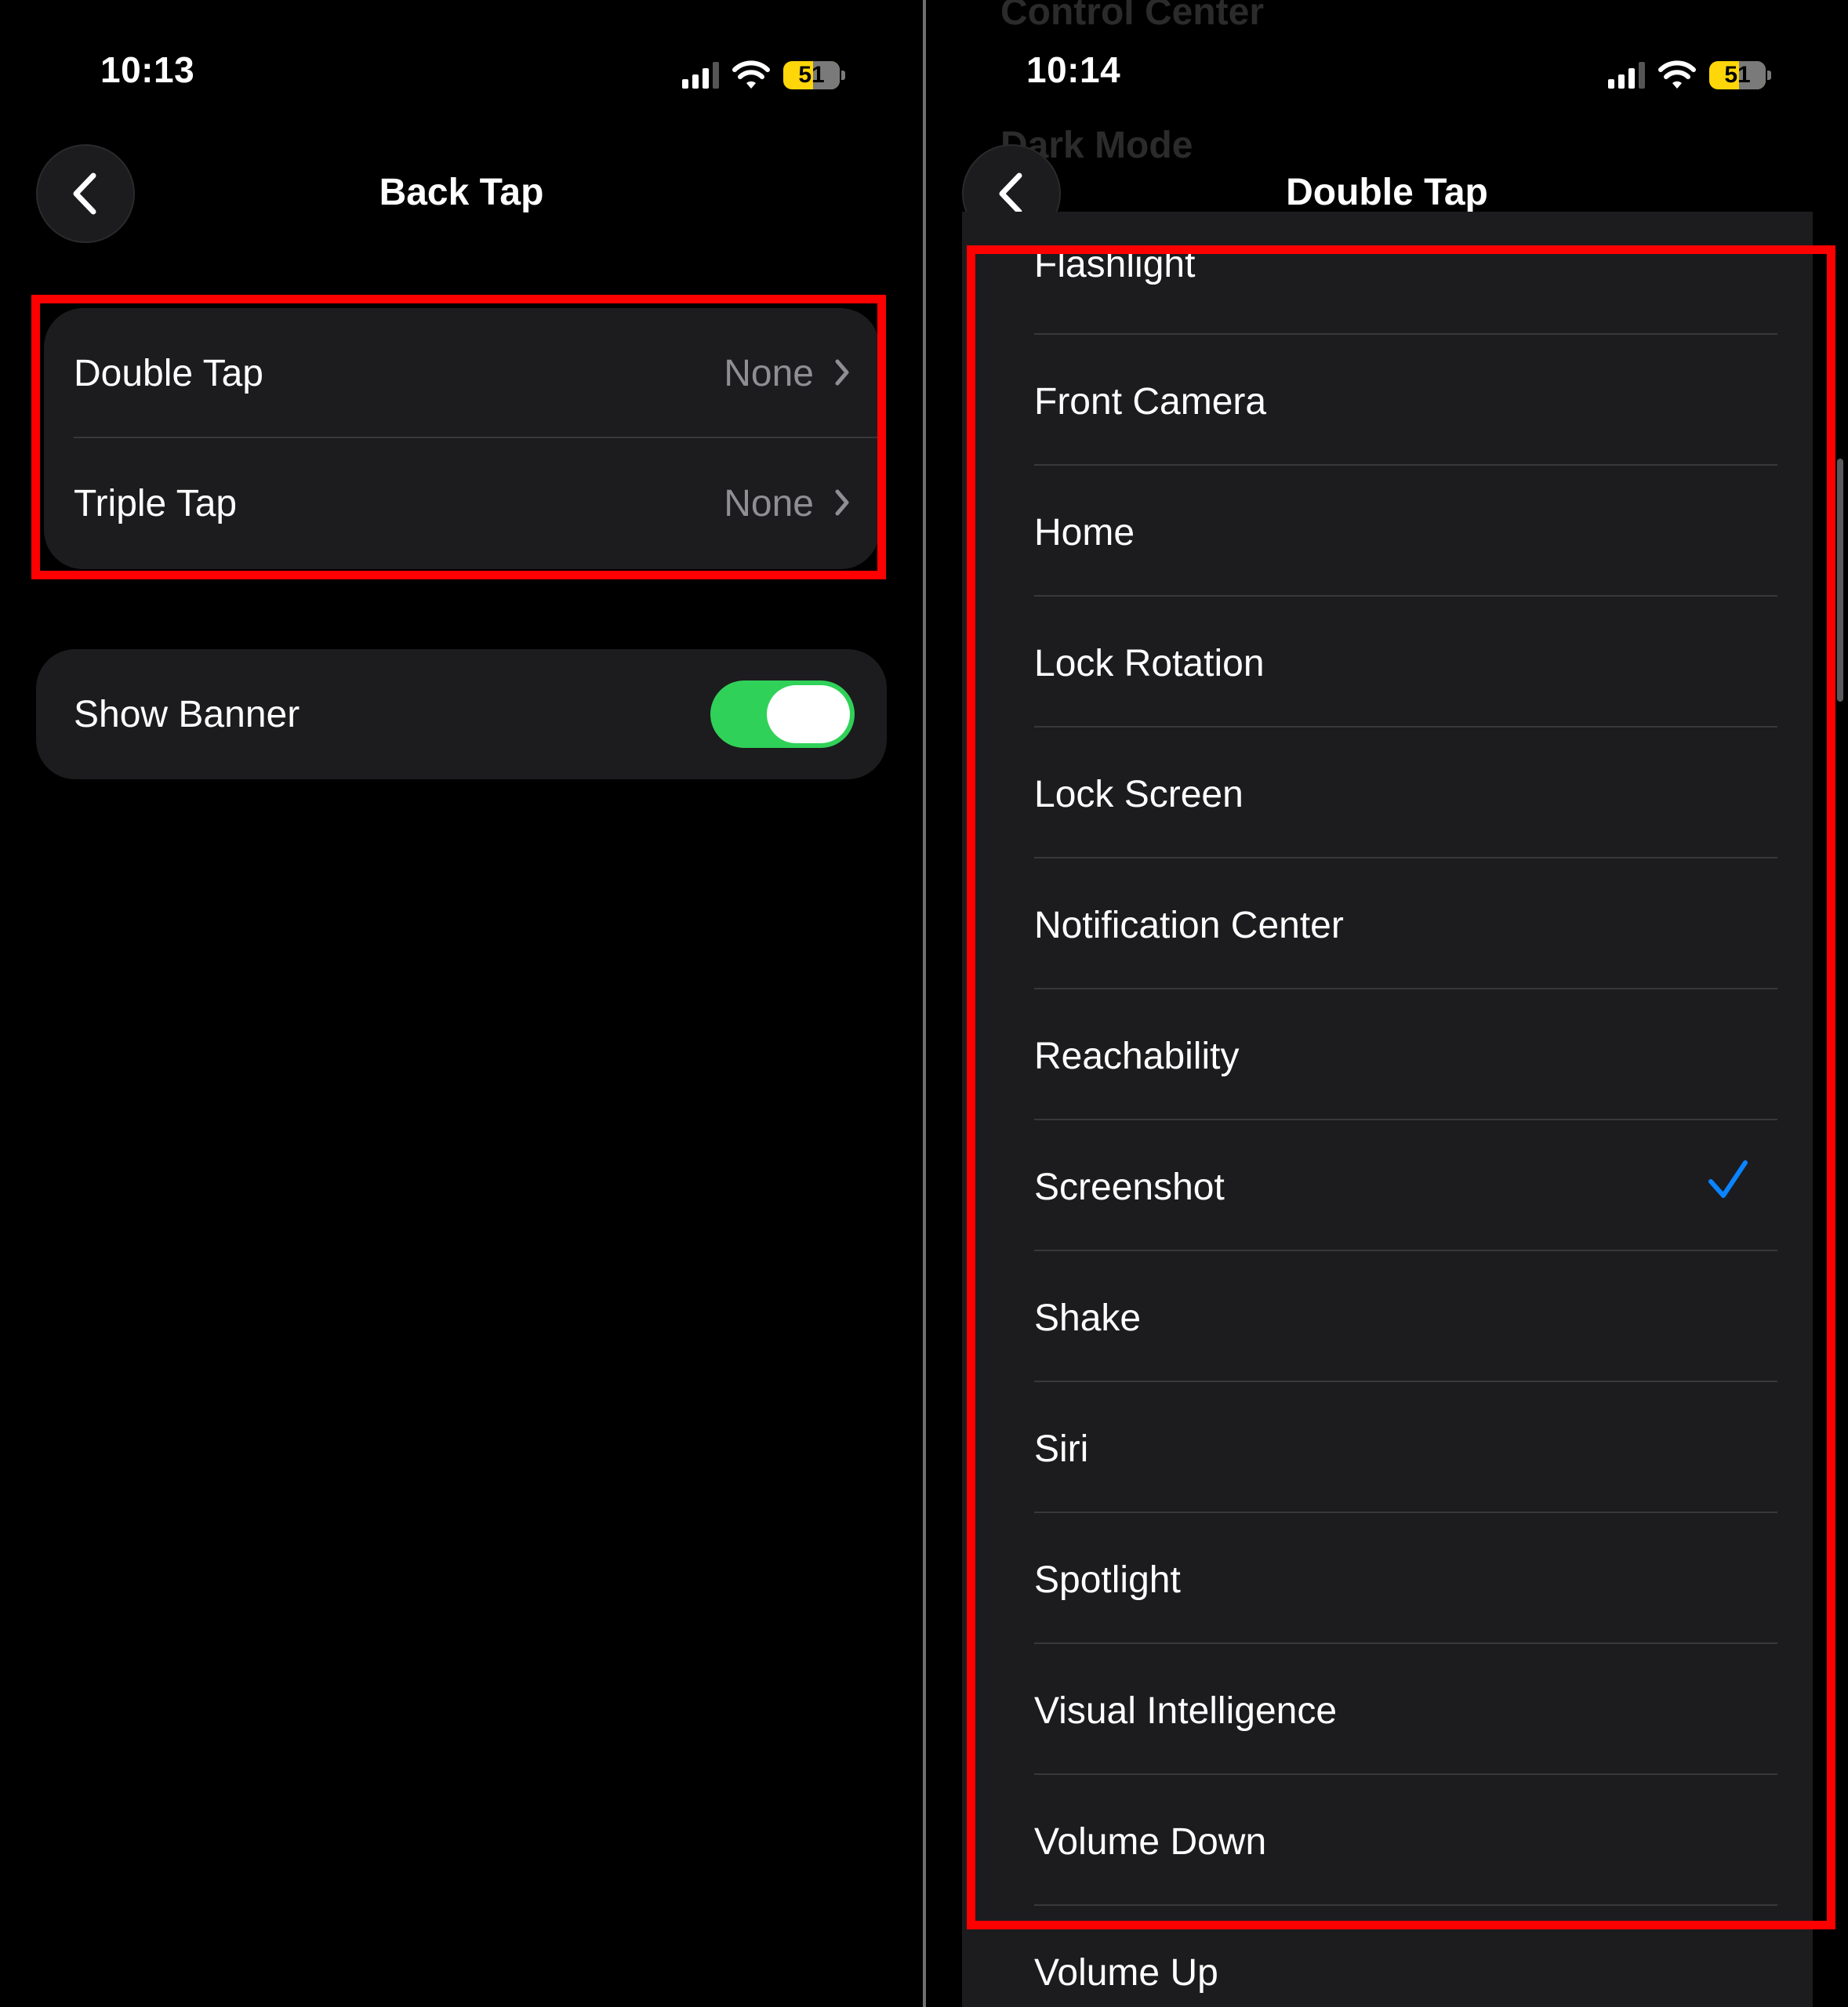  Describe the element at coordinates (1061, 1449) in the screenshot. I see `option-label: Siri` at that location.